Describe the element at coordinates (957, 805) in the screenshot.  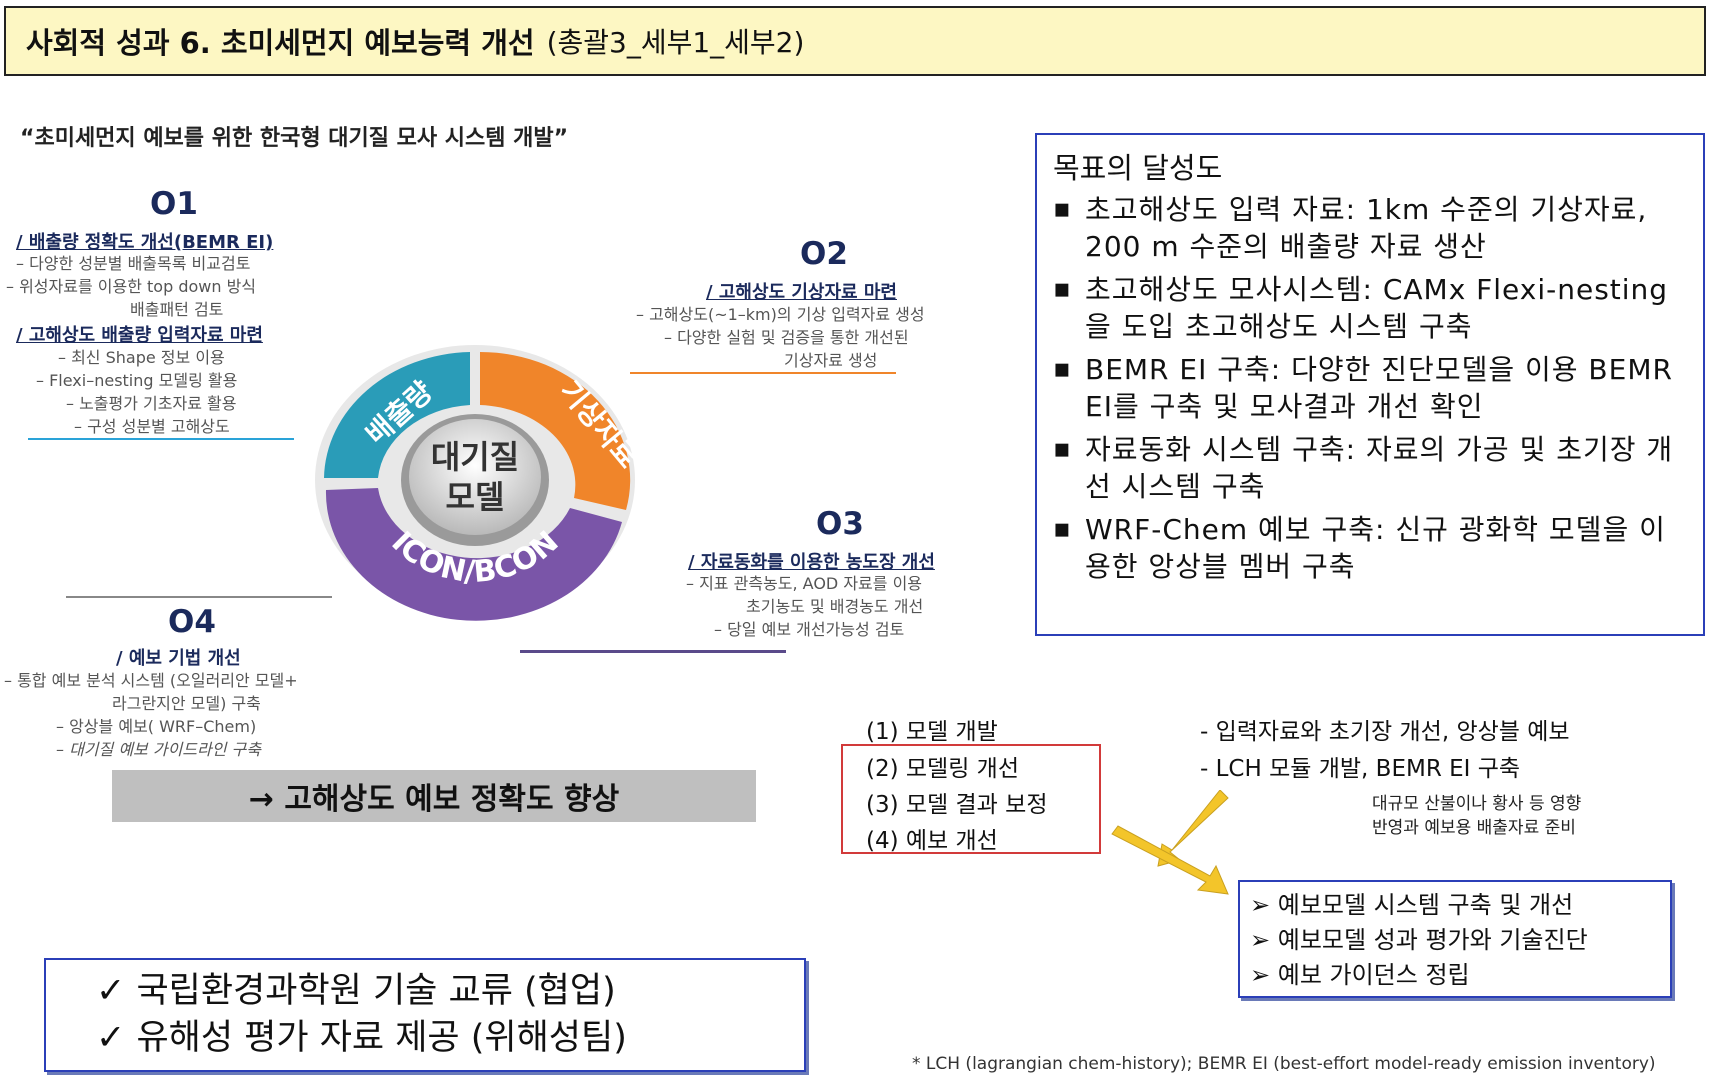
I see `step-item: (3) 모델 결과 보정` at that location.